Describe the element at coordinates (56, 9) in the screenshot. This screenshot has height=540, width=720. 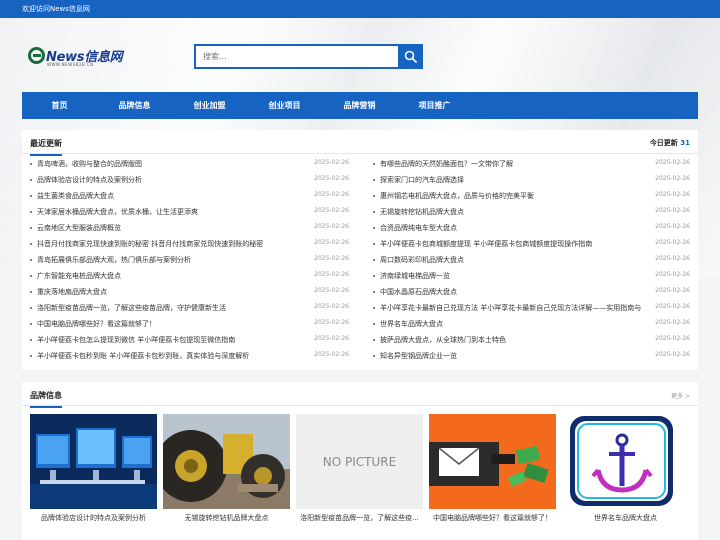
I see `welcome-text: 欢迎访问News信息网` at that location.